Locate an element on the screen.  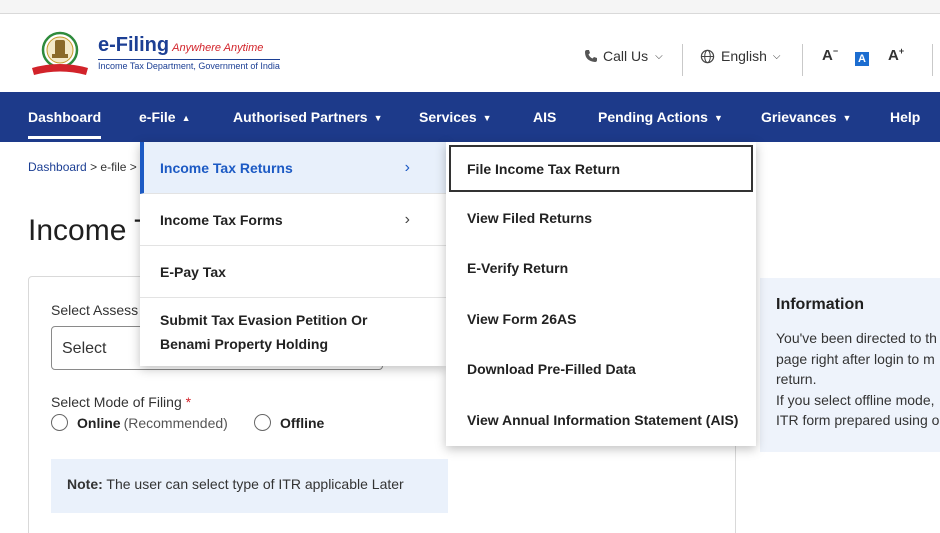
menu-item-income-tax-returns: Income Tax Returns › is located at coordinates (293, 168).